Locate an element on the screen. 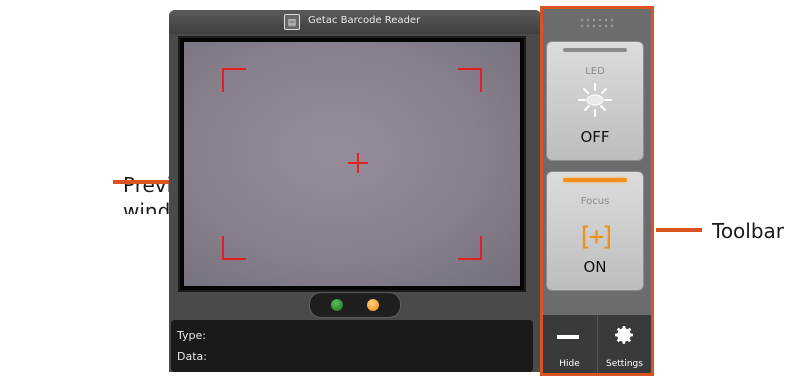 The image size is (802, 379). title-bar: ▤ Getac Barcode Reader is located at coordinates (355, 22).